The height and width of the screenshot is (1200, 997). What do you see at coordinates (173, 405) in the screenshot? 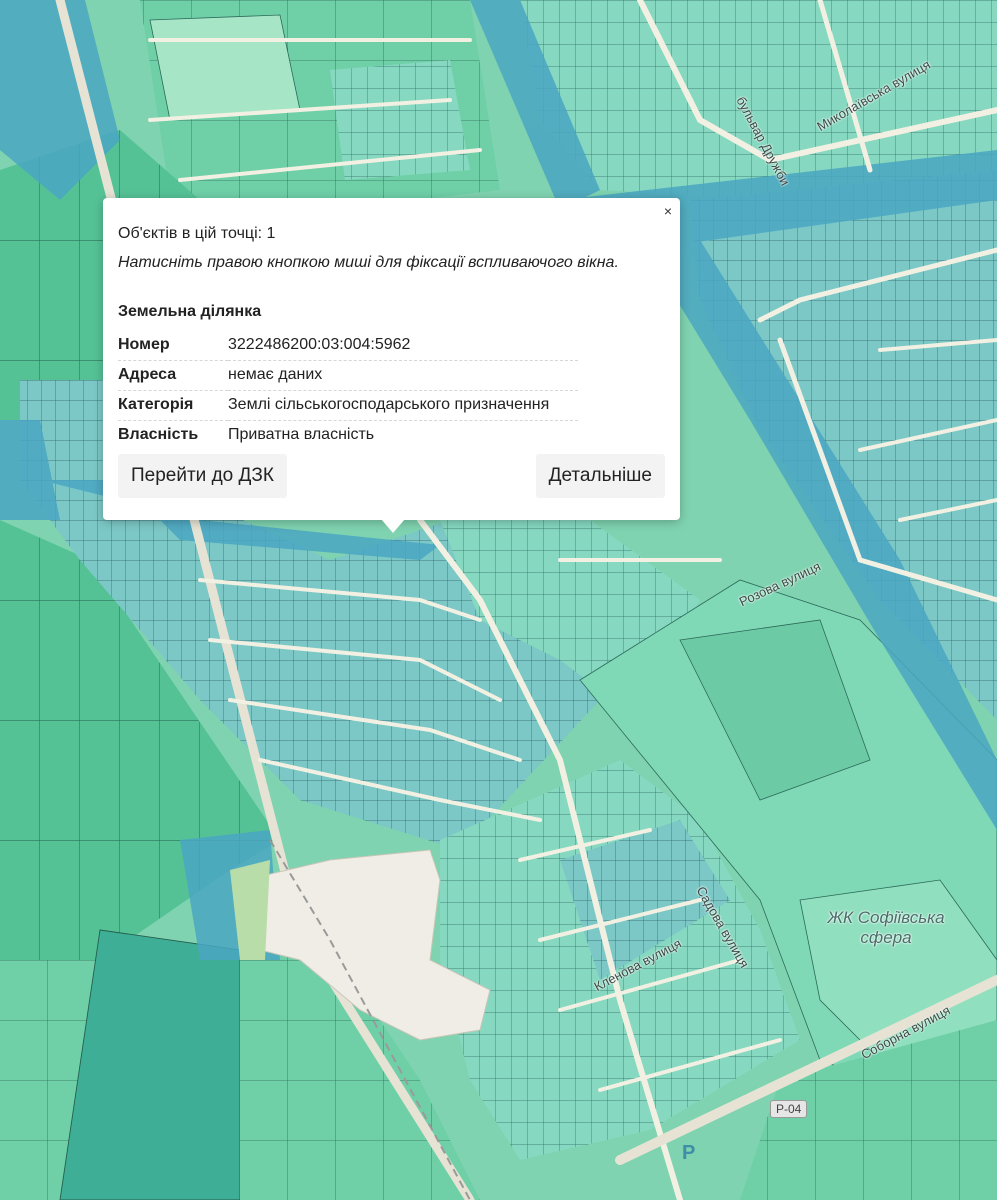
I see `row-key: Категорія` at bounding box center [173, 405].